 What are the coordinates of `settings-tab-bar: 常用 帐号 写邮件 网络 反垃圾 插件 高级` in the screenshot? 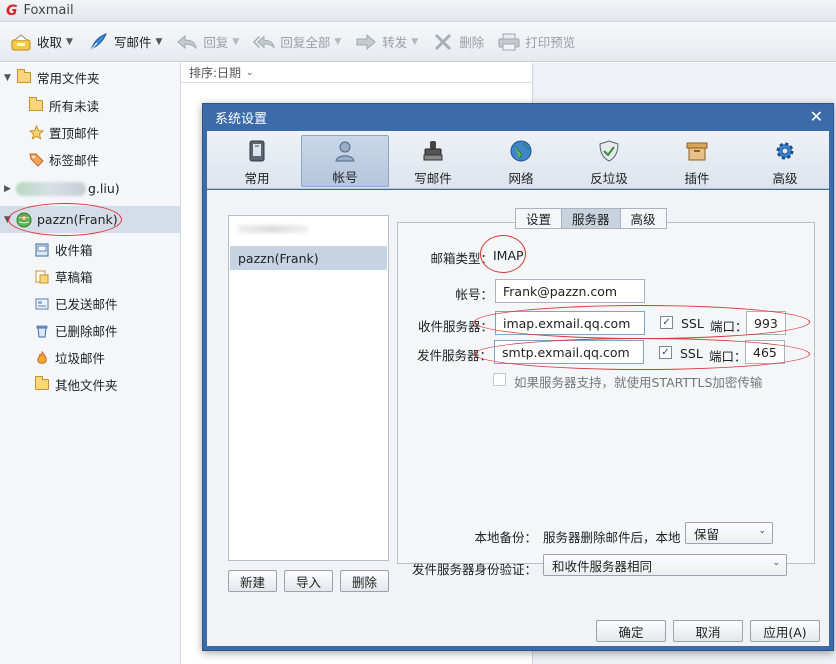 It's located at (518, 160).